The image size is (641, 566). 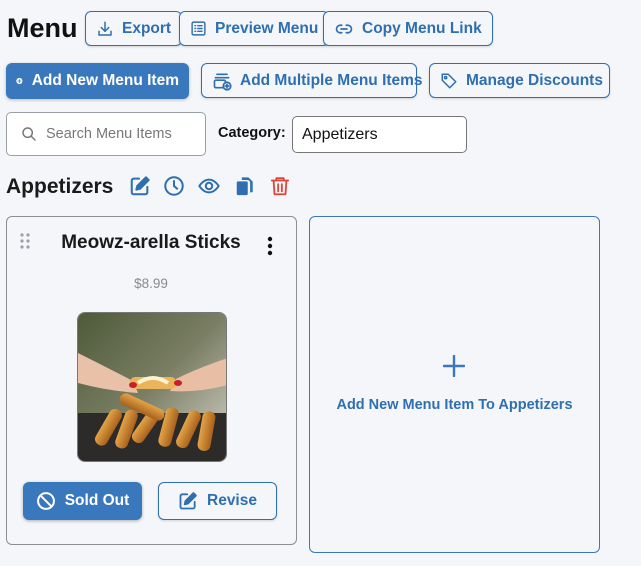 What do you see at coordinates (151, 283) in the screenshot?
I see `item-price: $8.99` at bounding box center [151, 283].